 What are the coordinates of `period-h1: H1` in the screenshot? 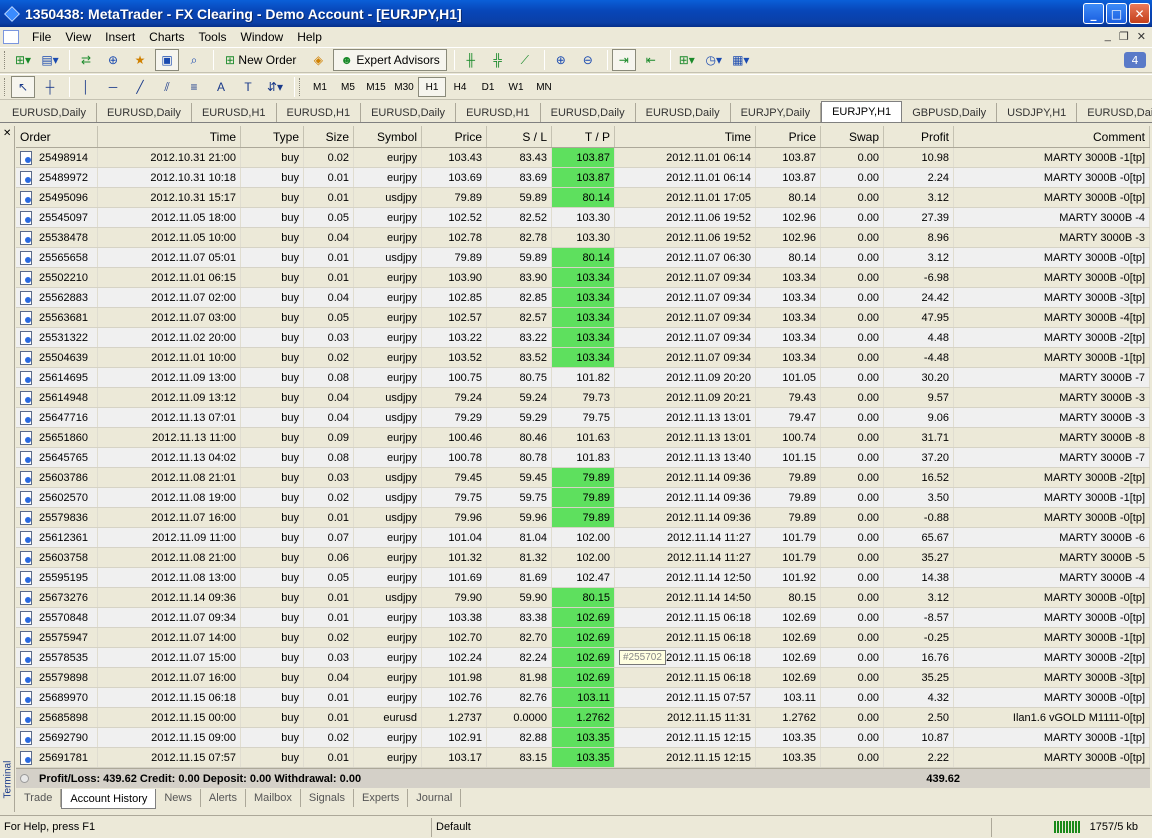 It's located at (432, 87).